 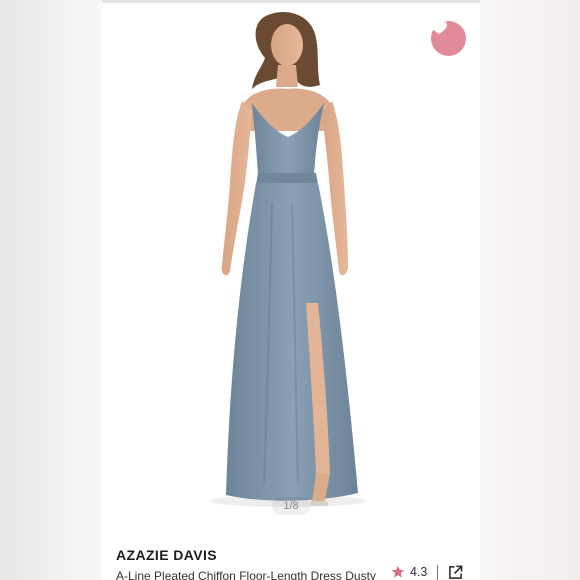 What do you see at coordinates (291, 506) in the screenshot?
I see `image-counter: 1/8` at bounding box center [291, 506].